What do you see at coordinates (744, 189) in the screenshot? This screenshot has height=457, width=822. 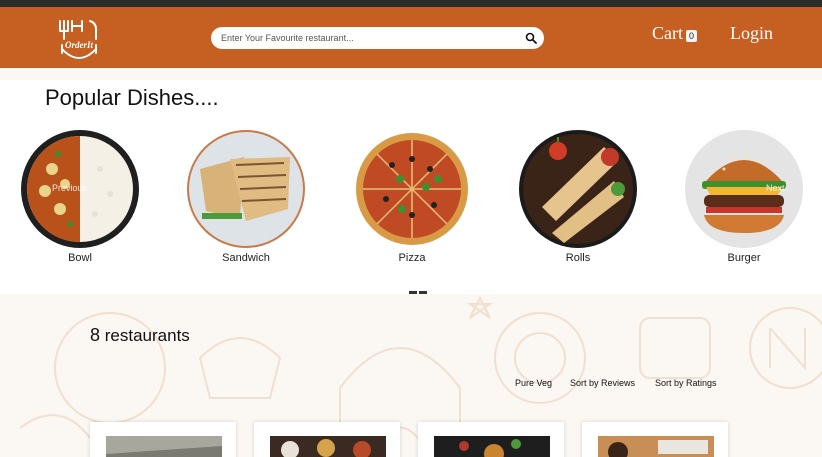 I see `burger-image` at bounding box center [744, 189].